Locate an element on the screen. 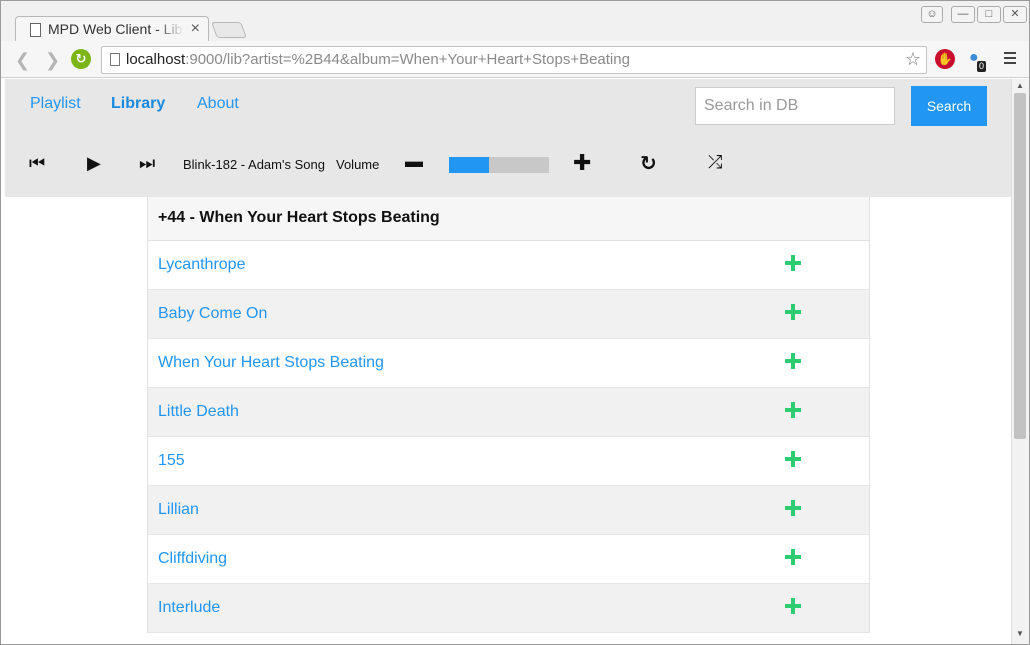  scrollbar: ▲ ▼ is located at coordinates (1020, 361).